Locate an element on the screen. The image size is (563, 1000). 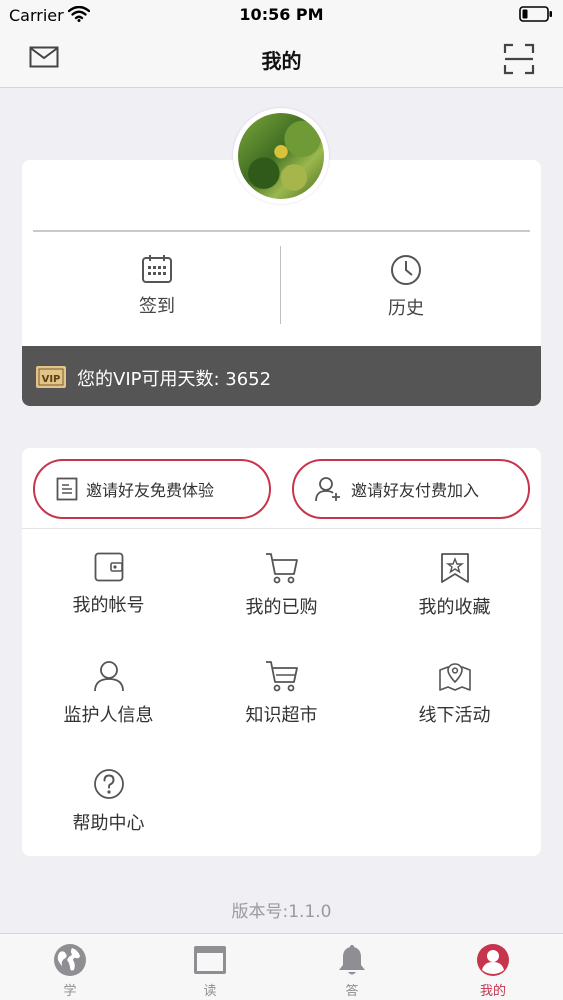
history-button: 历史 is located at coordinates (406, 285).